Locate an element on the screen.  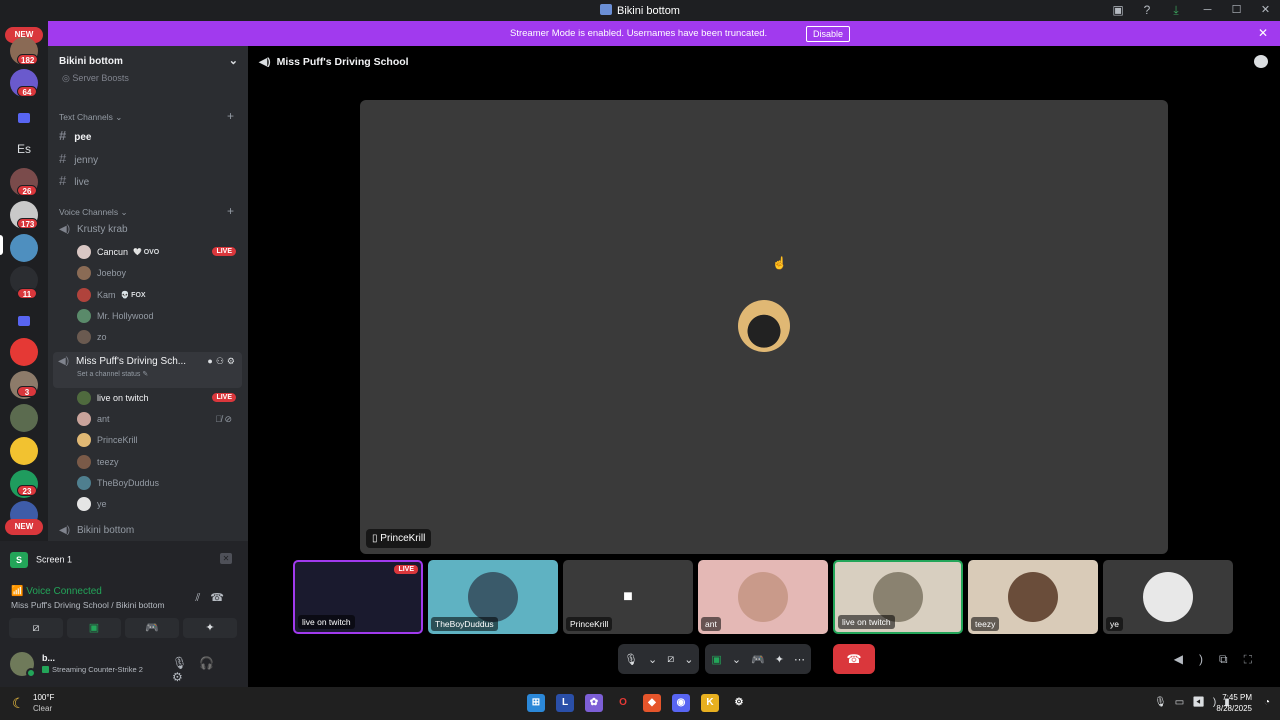
voice-user: ye is located at coordinates (159, 505).